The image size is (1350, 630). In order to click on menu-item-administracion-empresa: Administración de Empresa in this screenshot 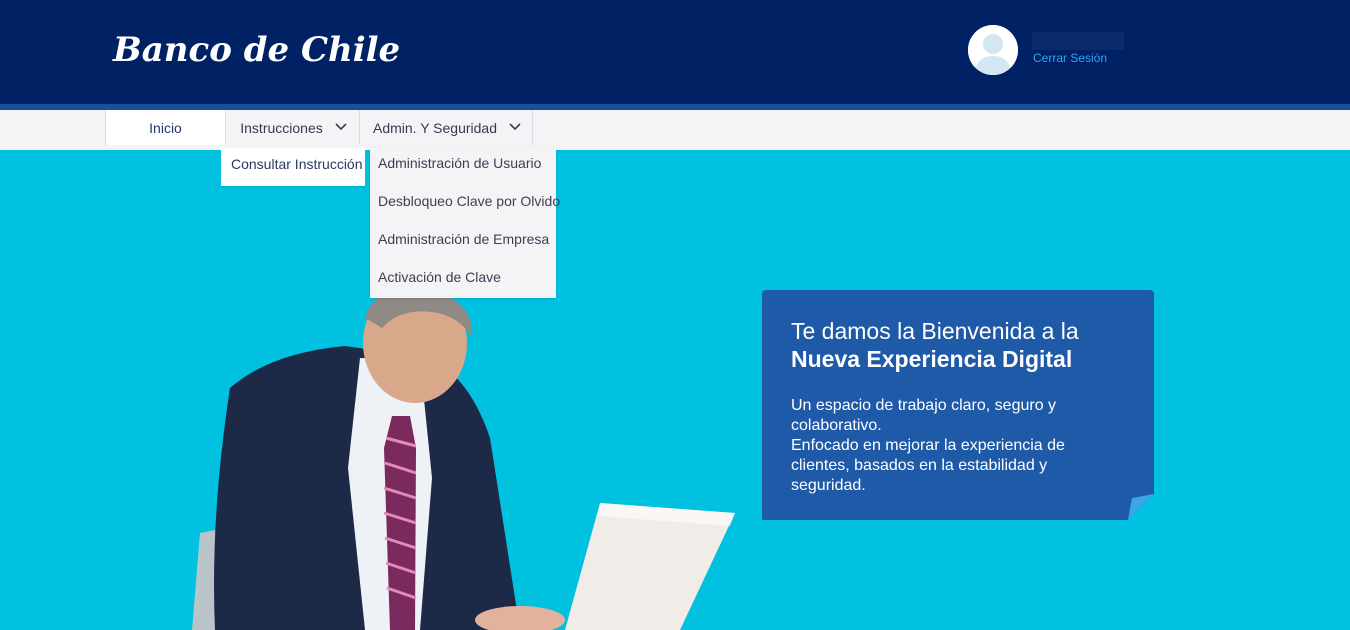, I will do `click(463, 239)`.